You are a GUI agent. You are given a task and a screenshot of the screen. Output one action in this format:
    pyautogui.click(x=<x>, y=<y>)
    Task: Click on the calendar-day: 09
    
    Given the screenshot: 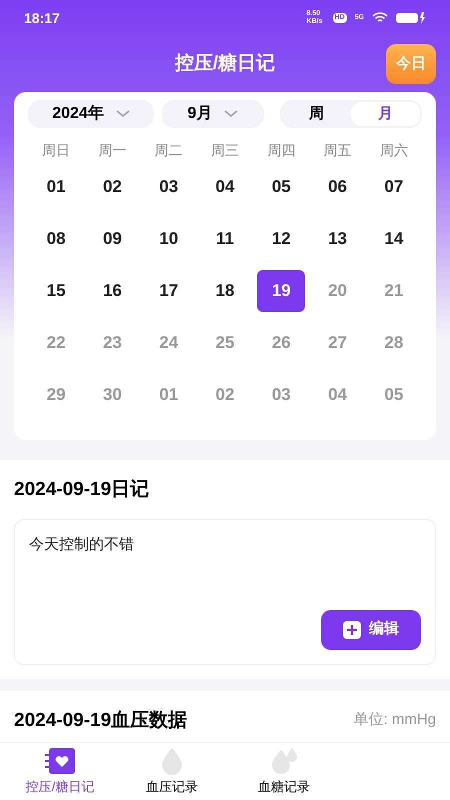 What is the action you would take?
    pyautogui.click(x=112, y=239)
    